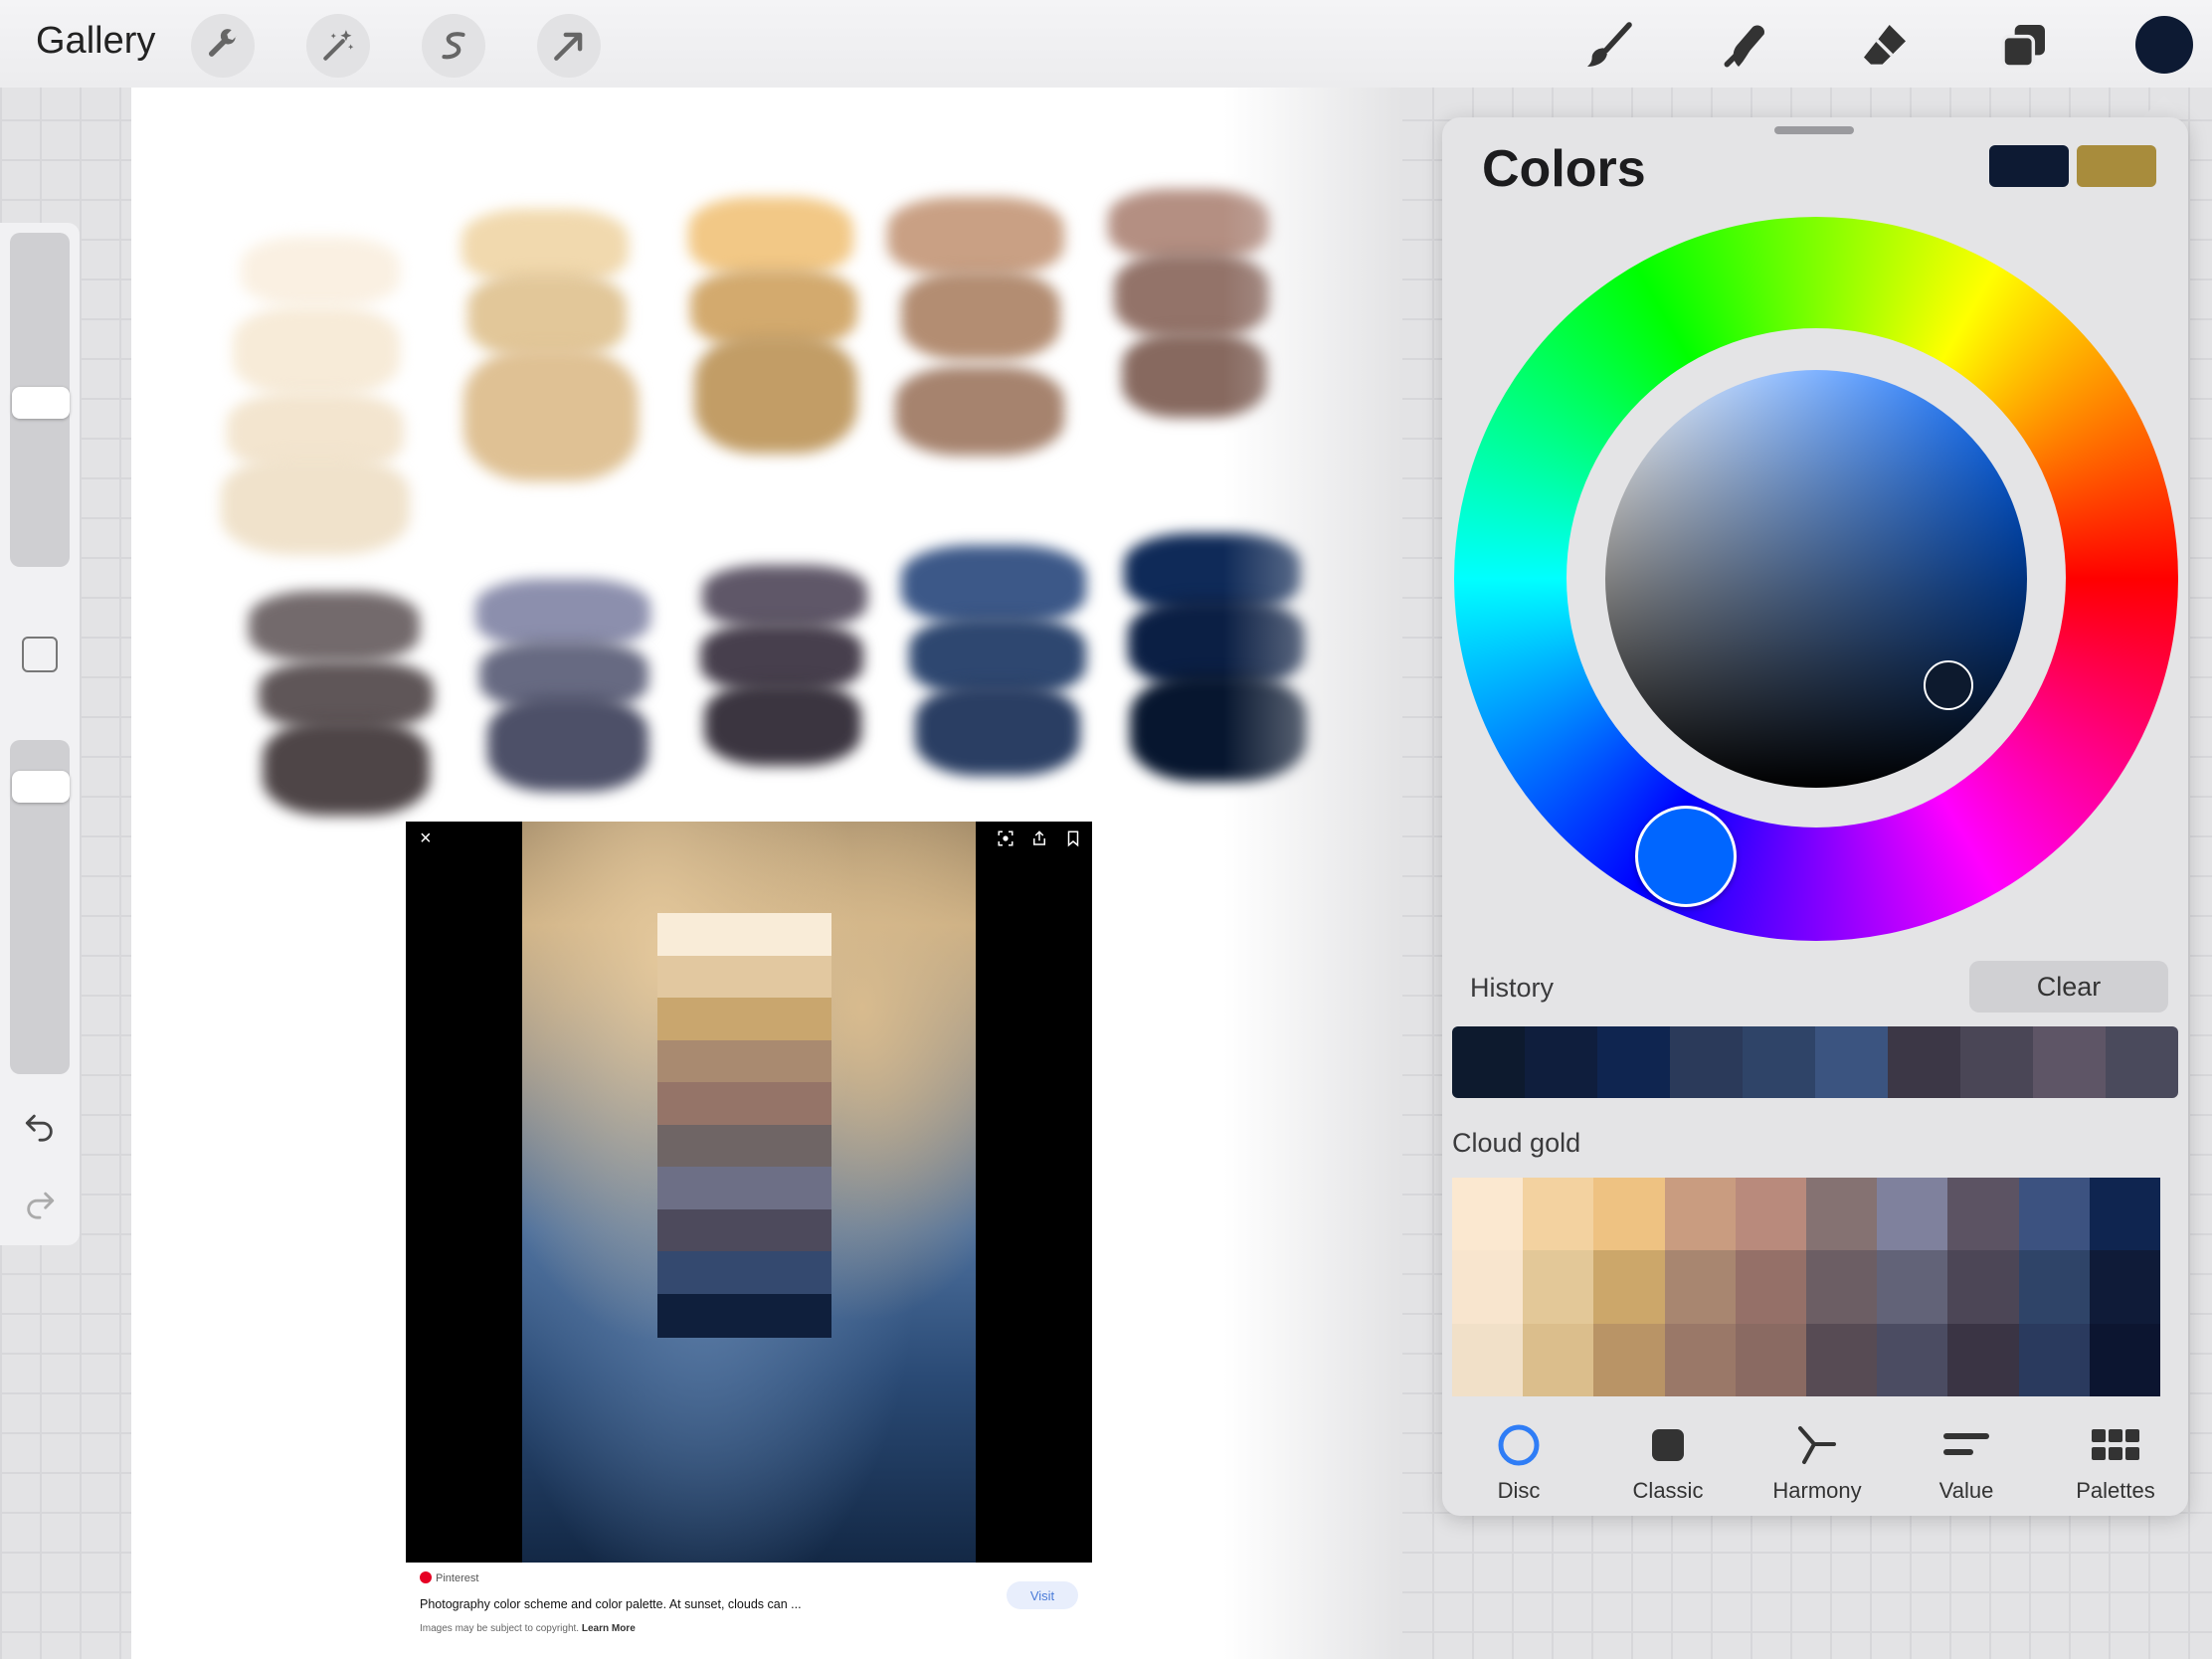 This screenshot has height=1659, width=2212. I want to click on magic-wand-icon, so click(338, 46).